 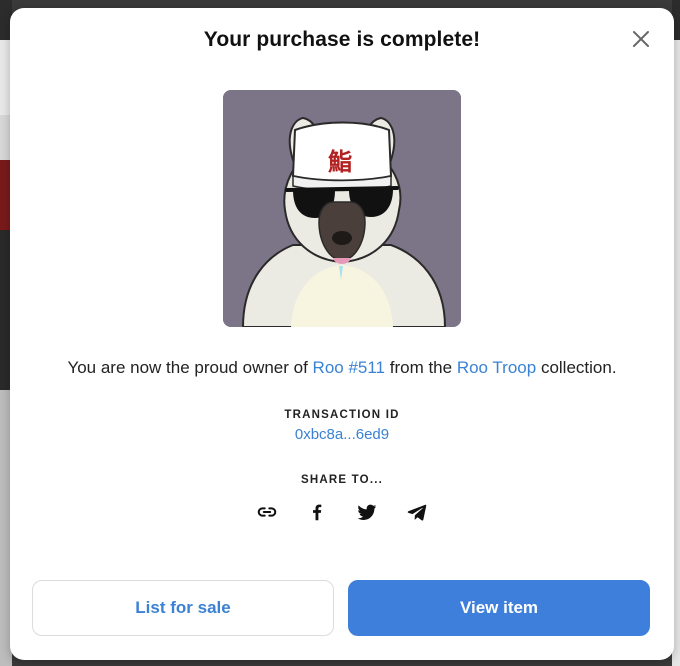 I want to click on link-icon, so click(x=267, y=512).